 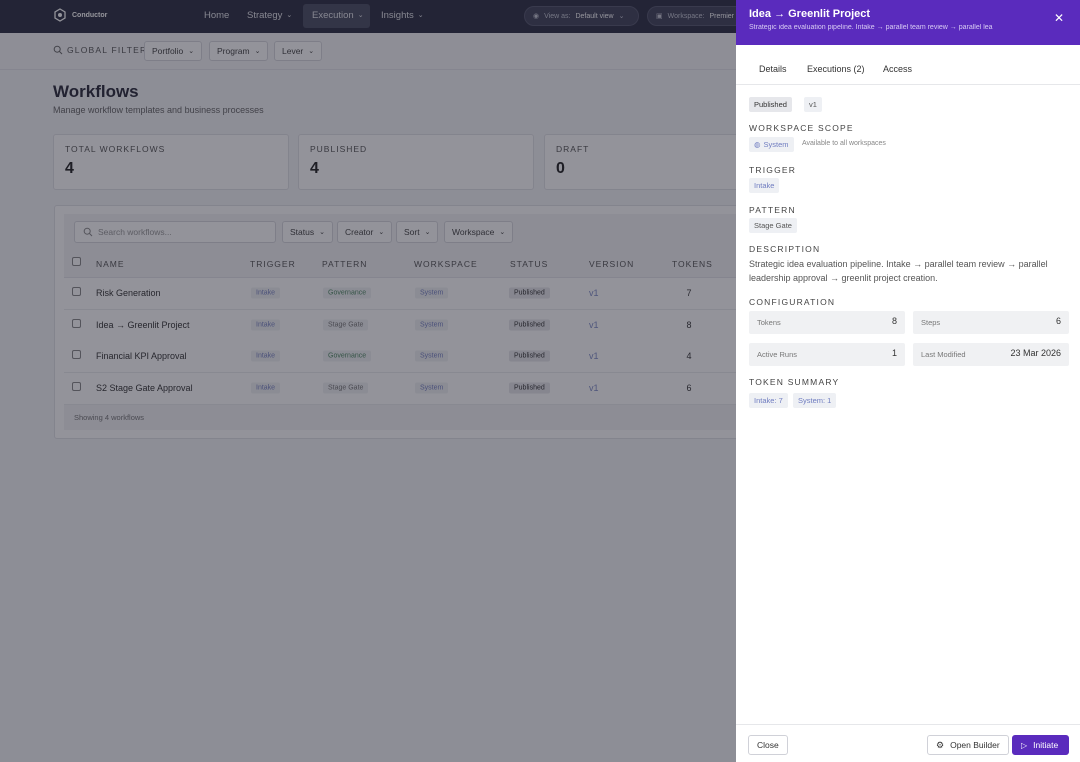 I want to click on config-value: 8, so click(x=894, y=321).